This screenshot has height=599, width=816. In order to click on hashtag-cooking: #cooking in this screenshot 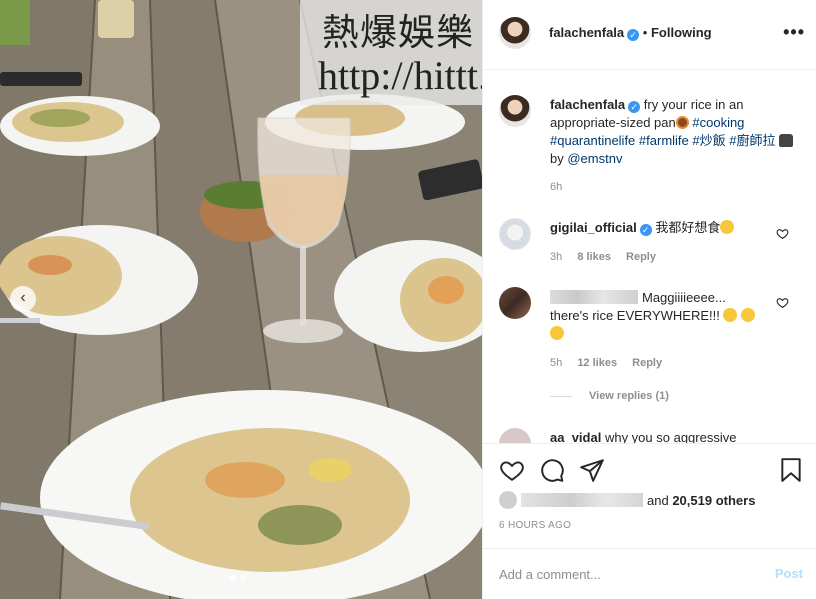, I will do `click(718, 122)`.